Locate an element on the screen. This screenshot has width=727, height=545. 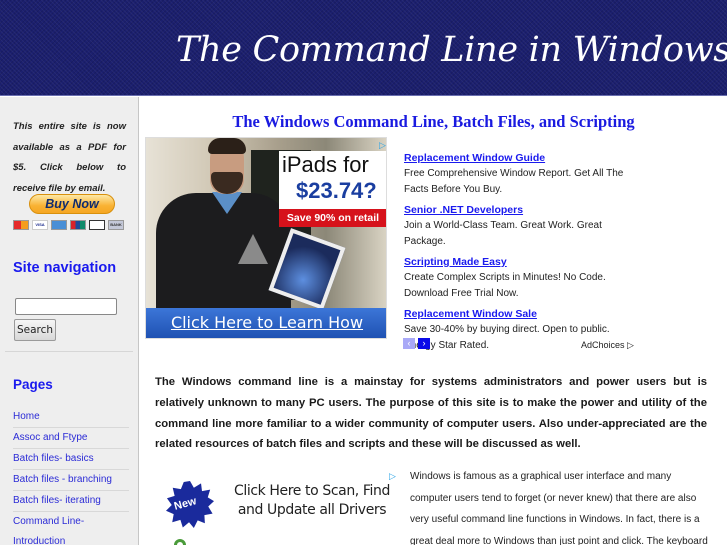
ad-prev-button: ‹ is located at coordinates (409, 343).